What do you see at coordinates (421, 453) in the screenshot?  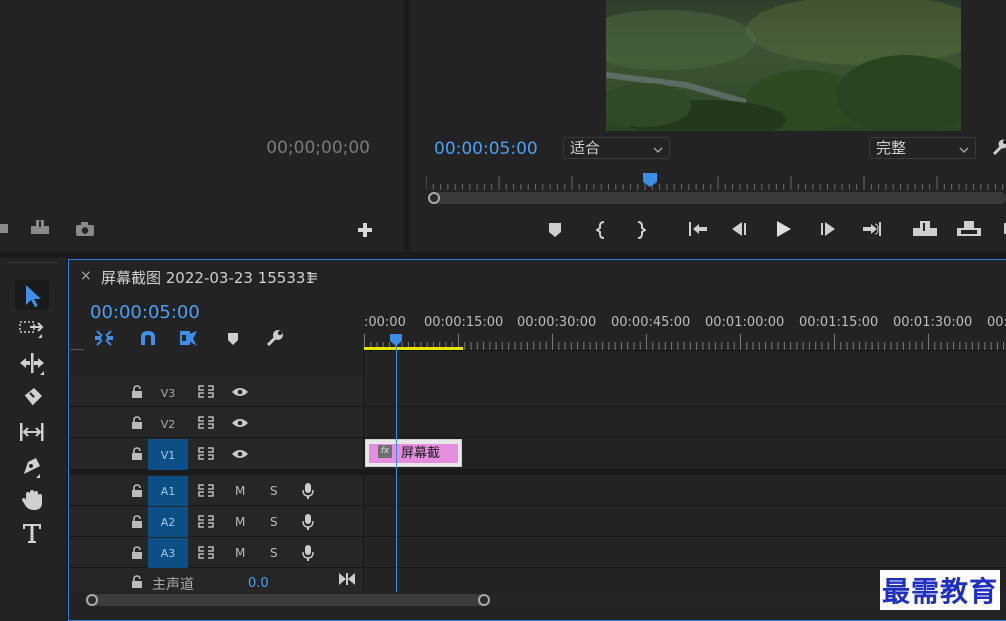 I see `clip-name: 屏幕截` at bounding box center [421, 453].